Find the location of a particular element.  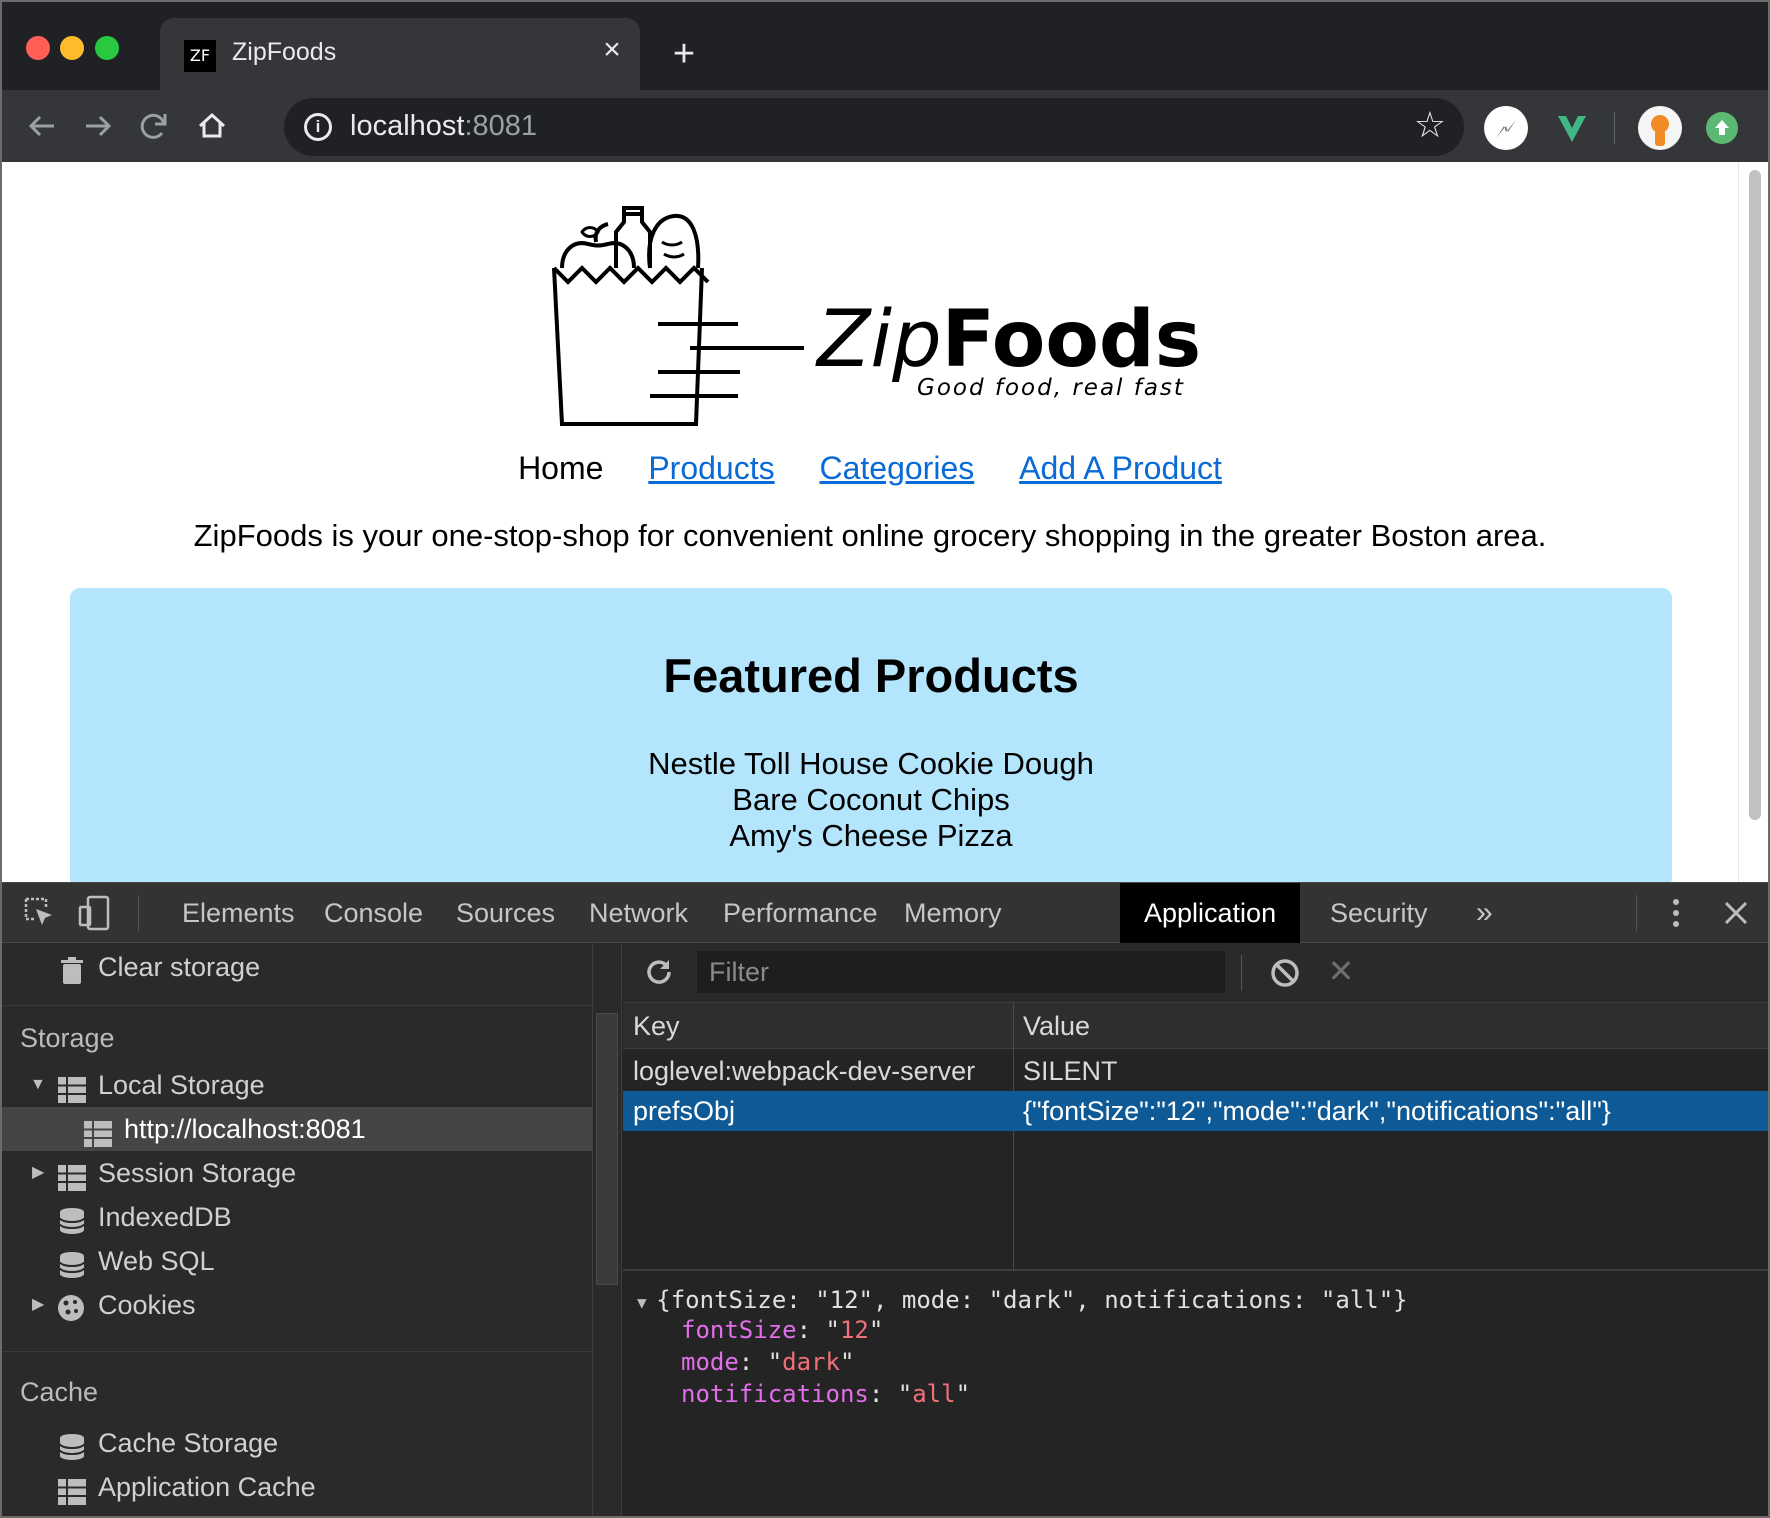

url-host: localhost is located at coordinates (407, 126).